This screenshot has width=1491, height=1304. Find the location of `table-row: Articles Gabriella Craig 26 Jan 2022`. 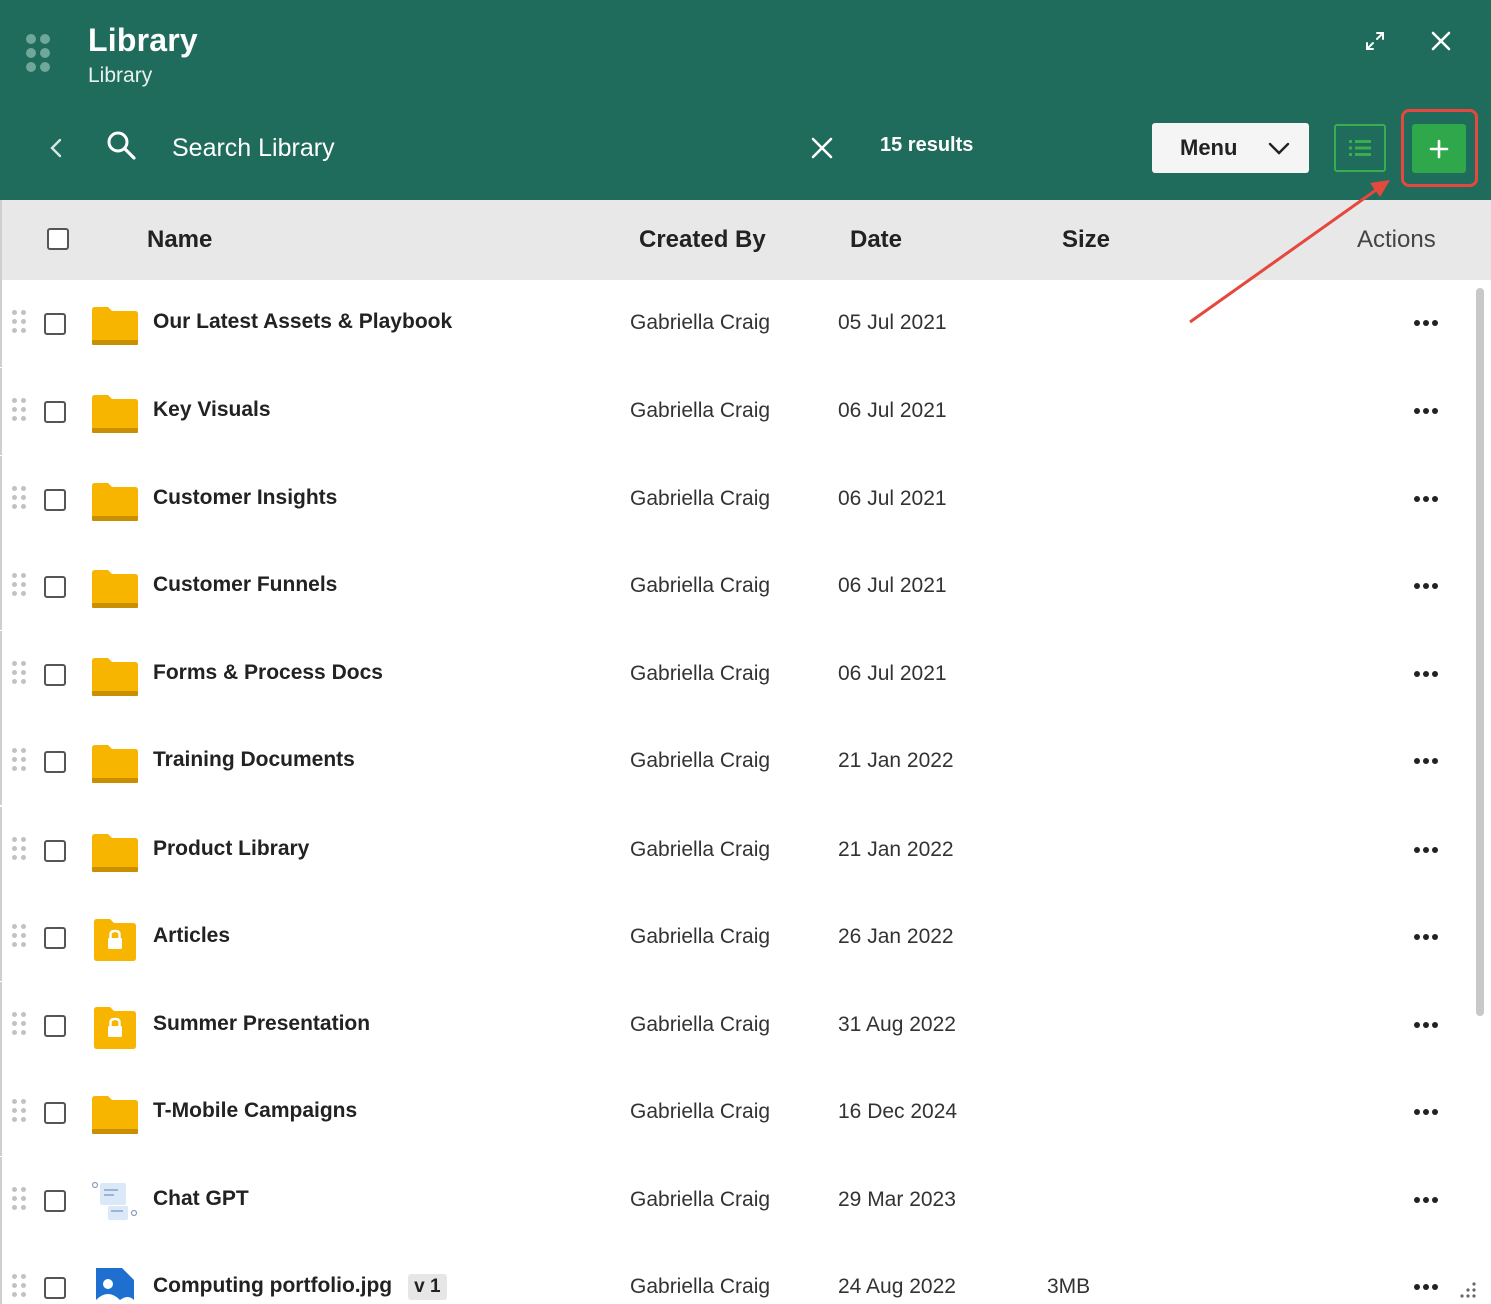

table-row: Articles Gabriella Craig 26 Jan 2022 is located at coordinates (738, 937).